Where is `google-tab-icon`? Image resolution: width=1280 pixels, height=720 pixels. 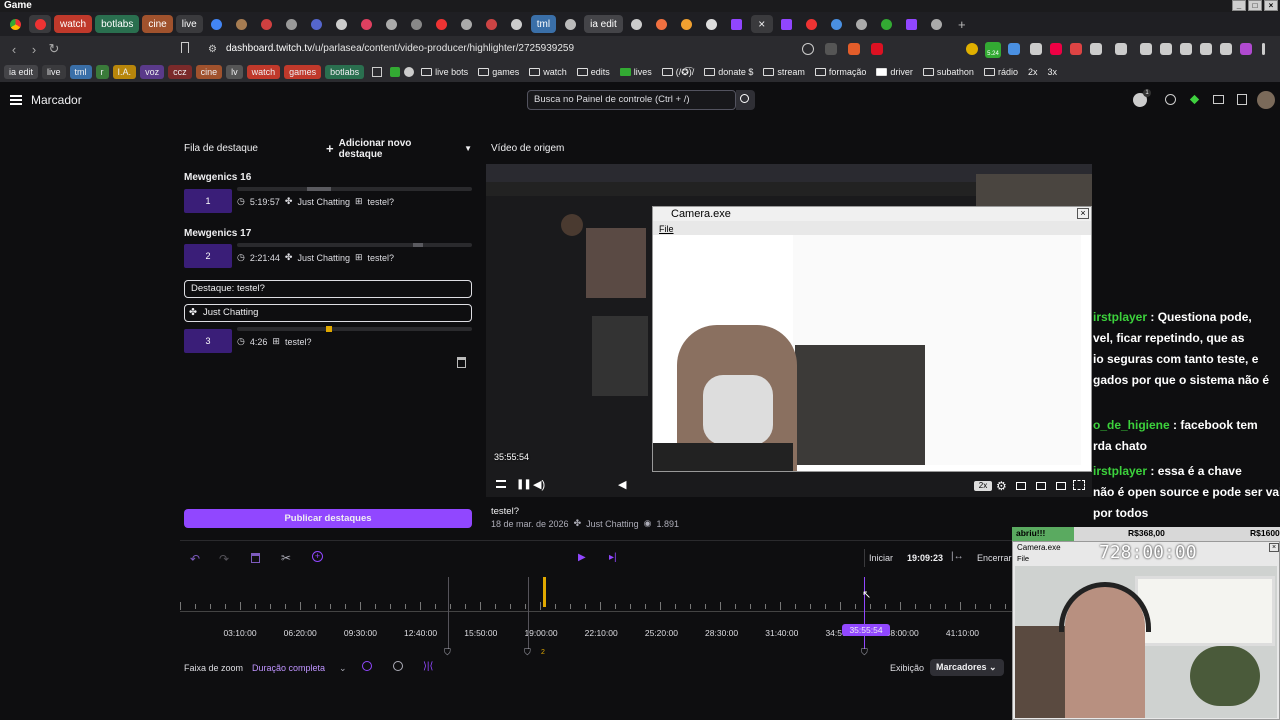 google-tab-icon is located at coordinates (217, 24).